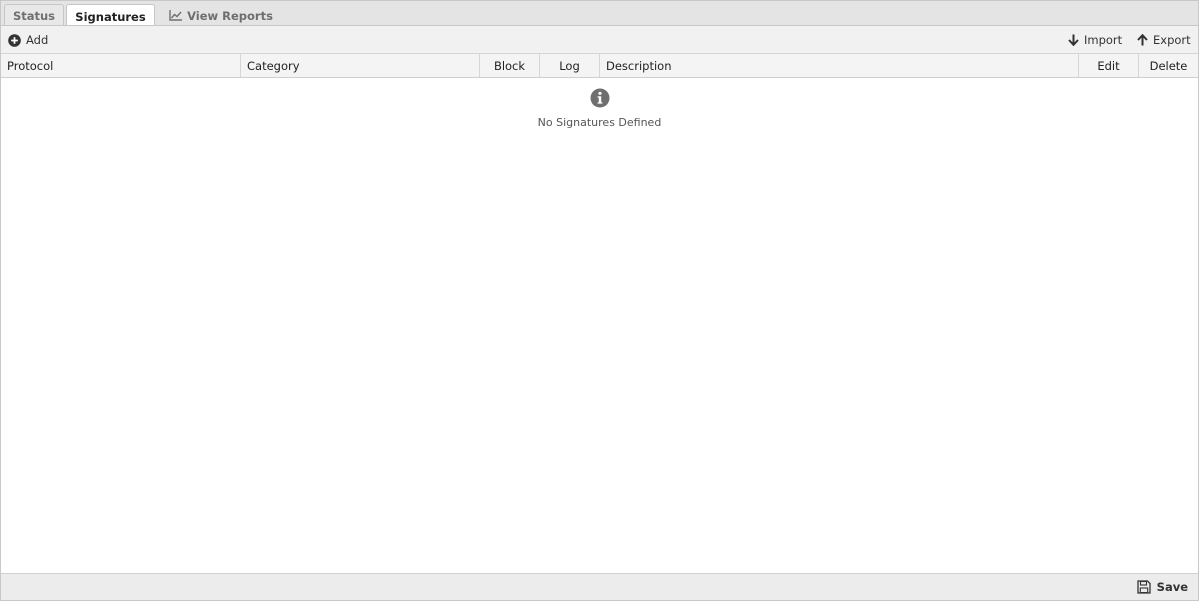 This screenshot has height=601, width=1199. I want to click on column-description: Description, so click(839, 65).